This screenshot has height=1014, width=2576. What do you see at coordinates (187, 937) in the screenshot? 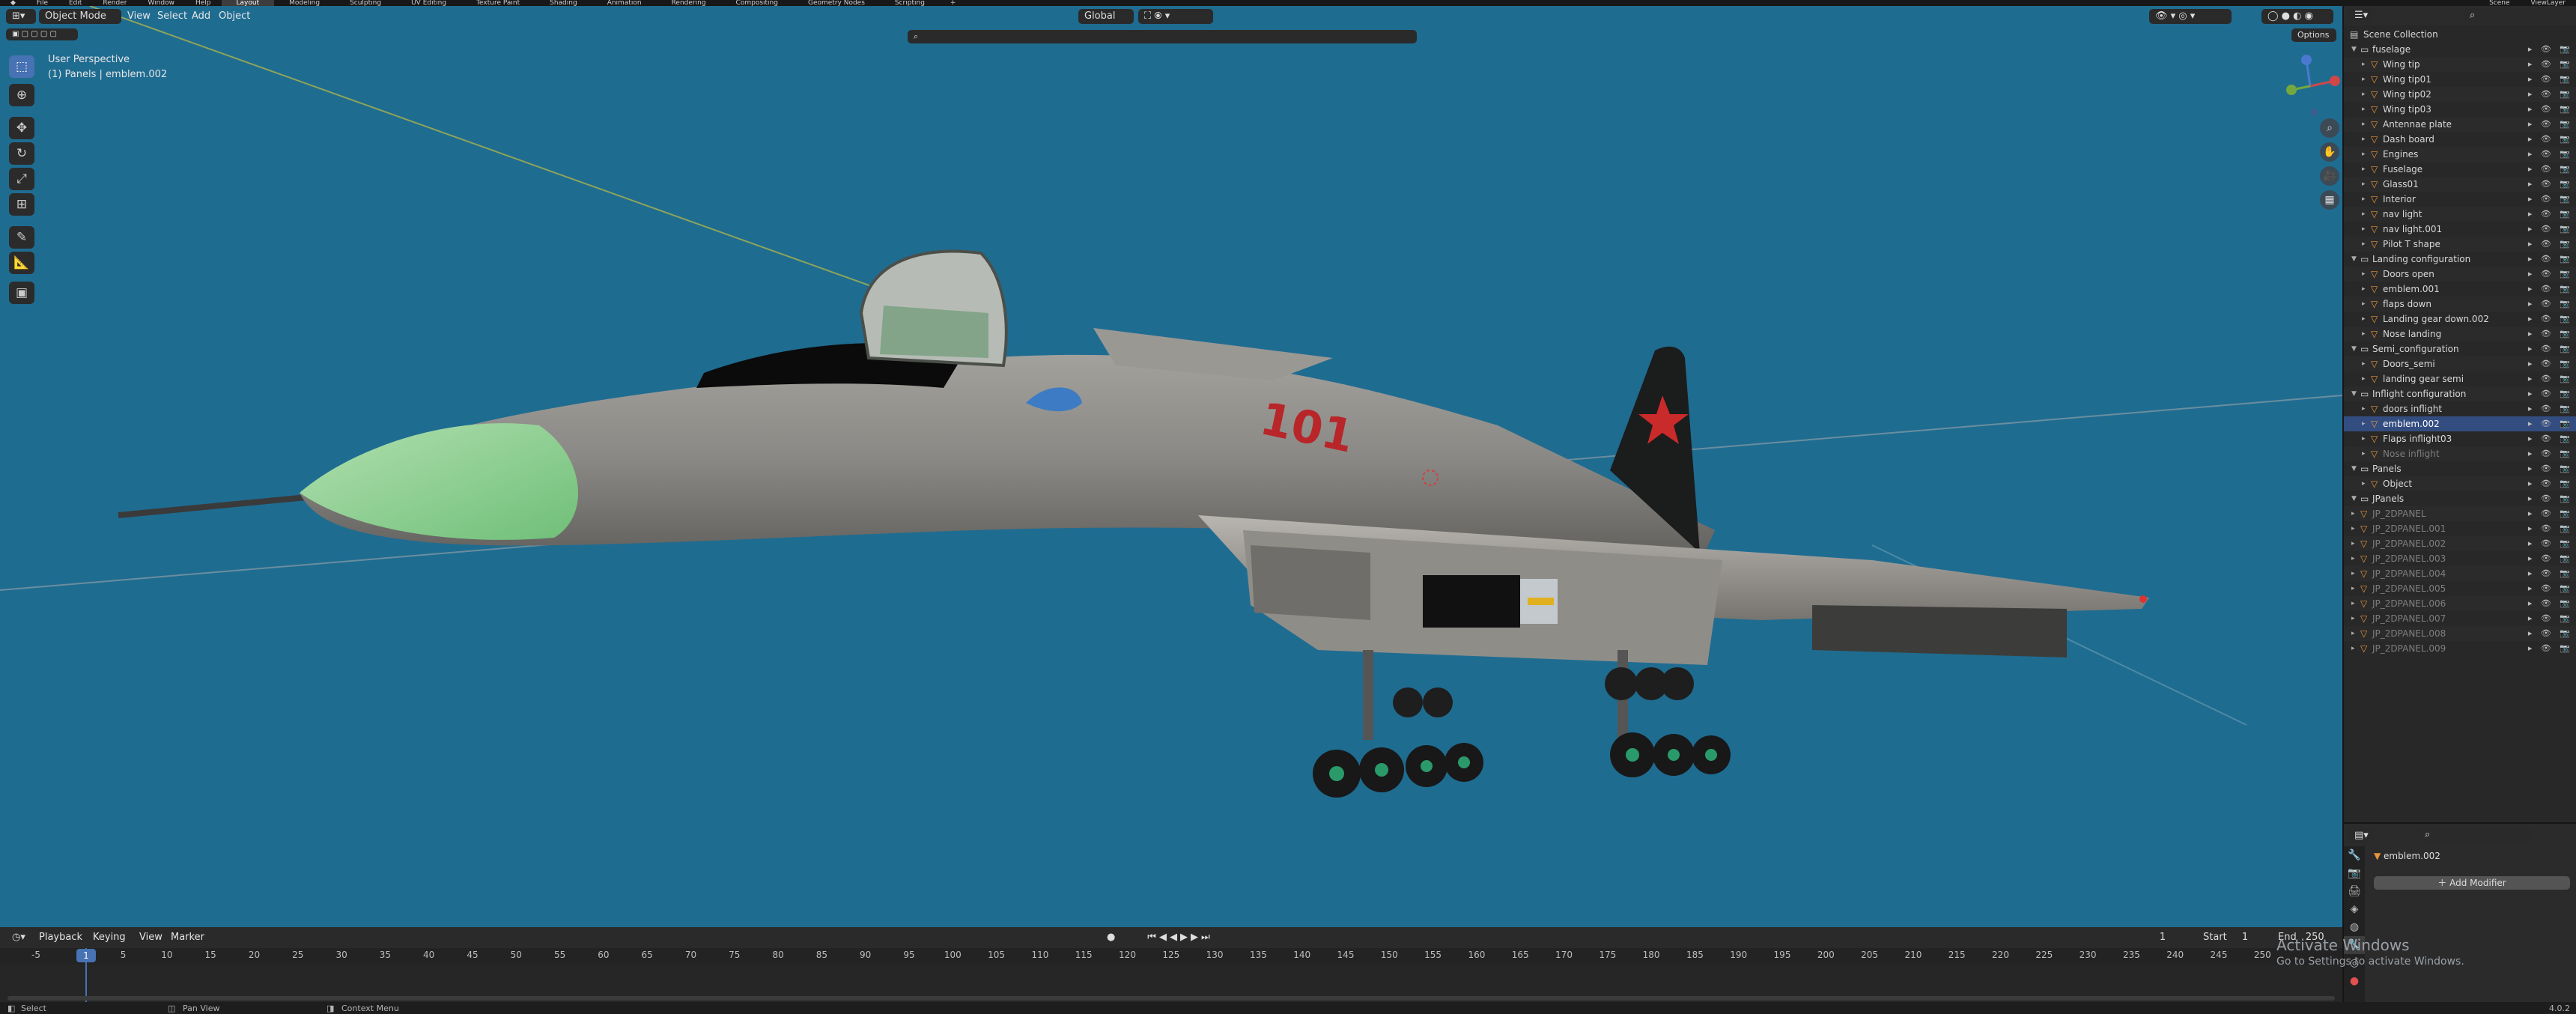
I see `timeline-menu-marker: Marker` at bounding box center [187, 937].